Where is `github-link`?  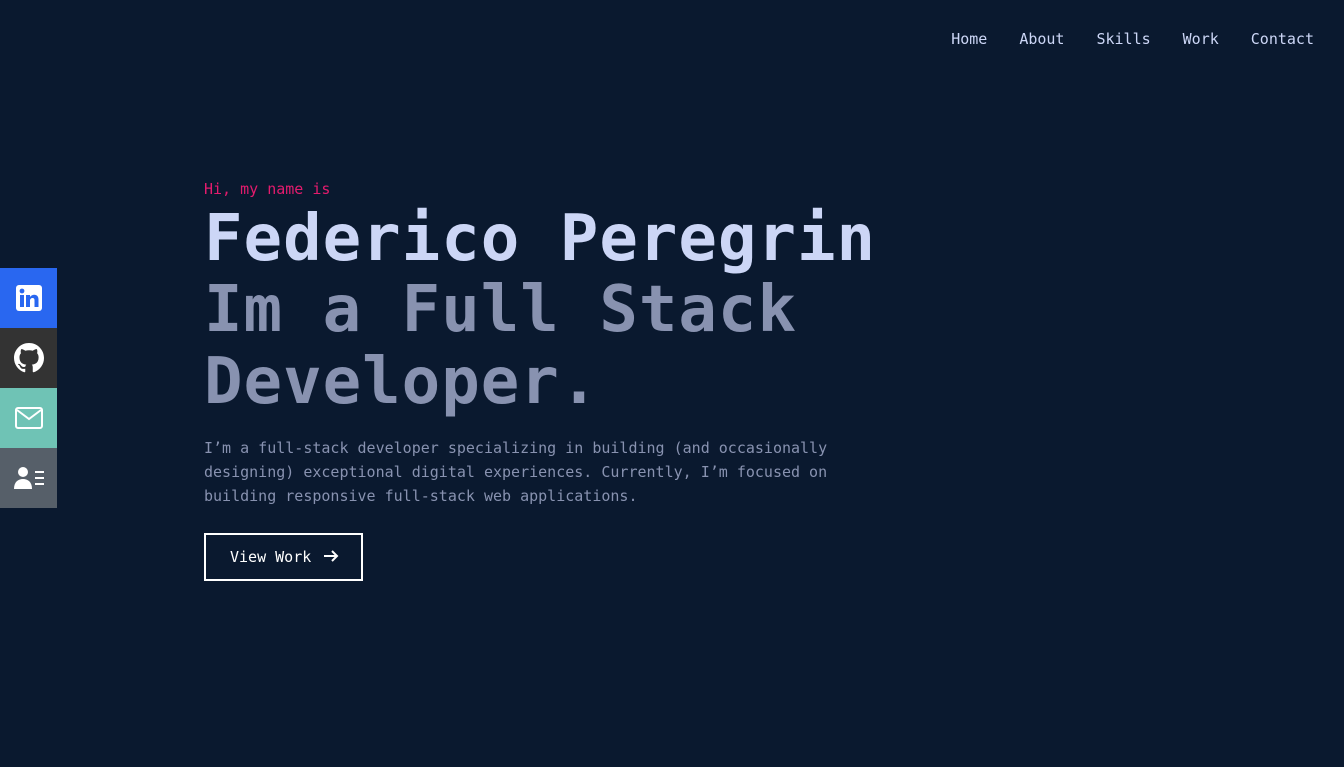 github-link is located at coordinates (28, 358).